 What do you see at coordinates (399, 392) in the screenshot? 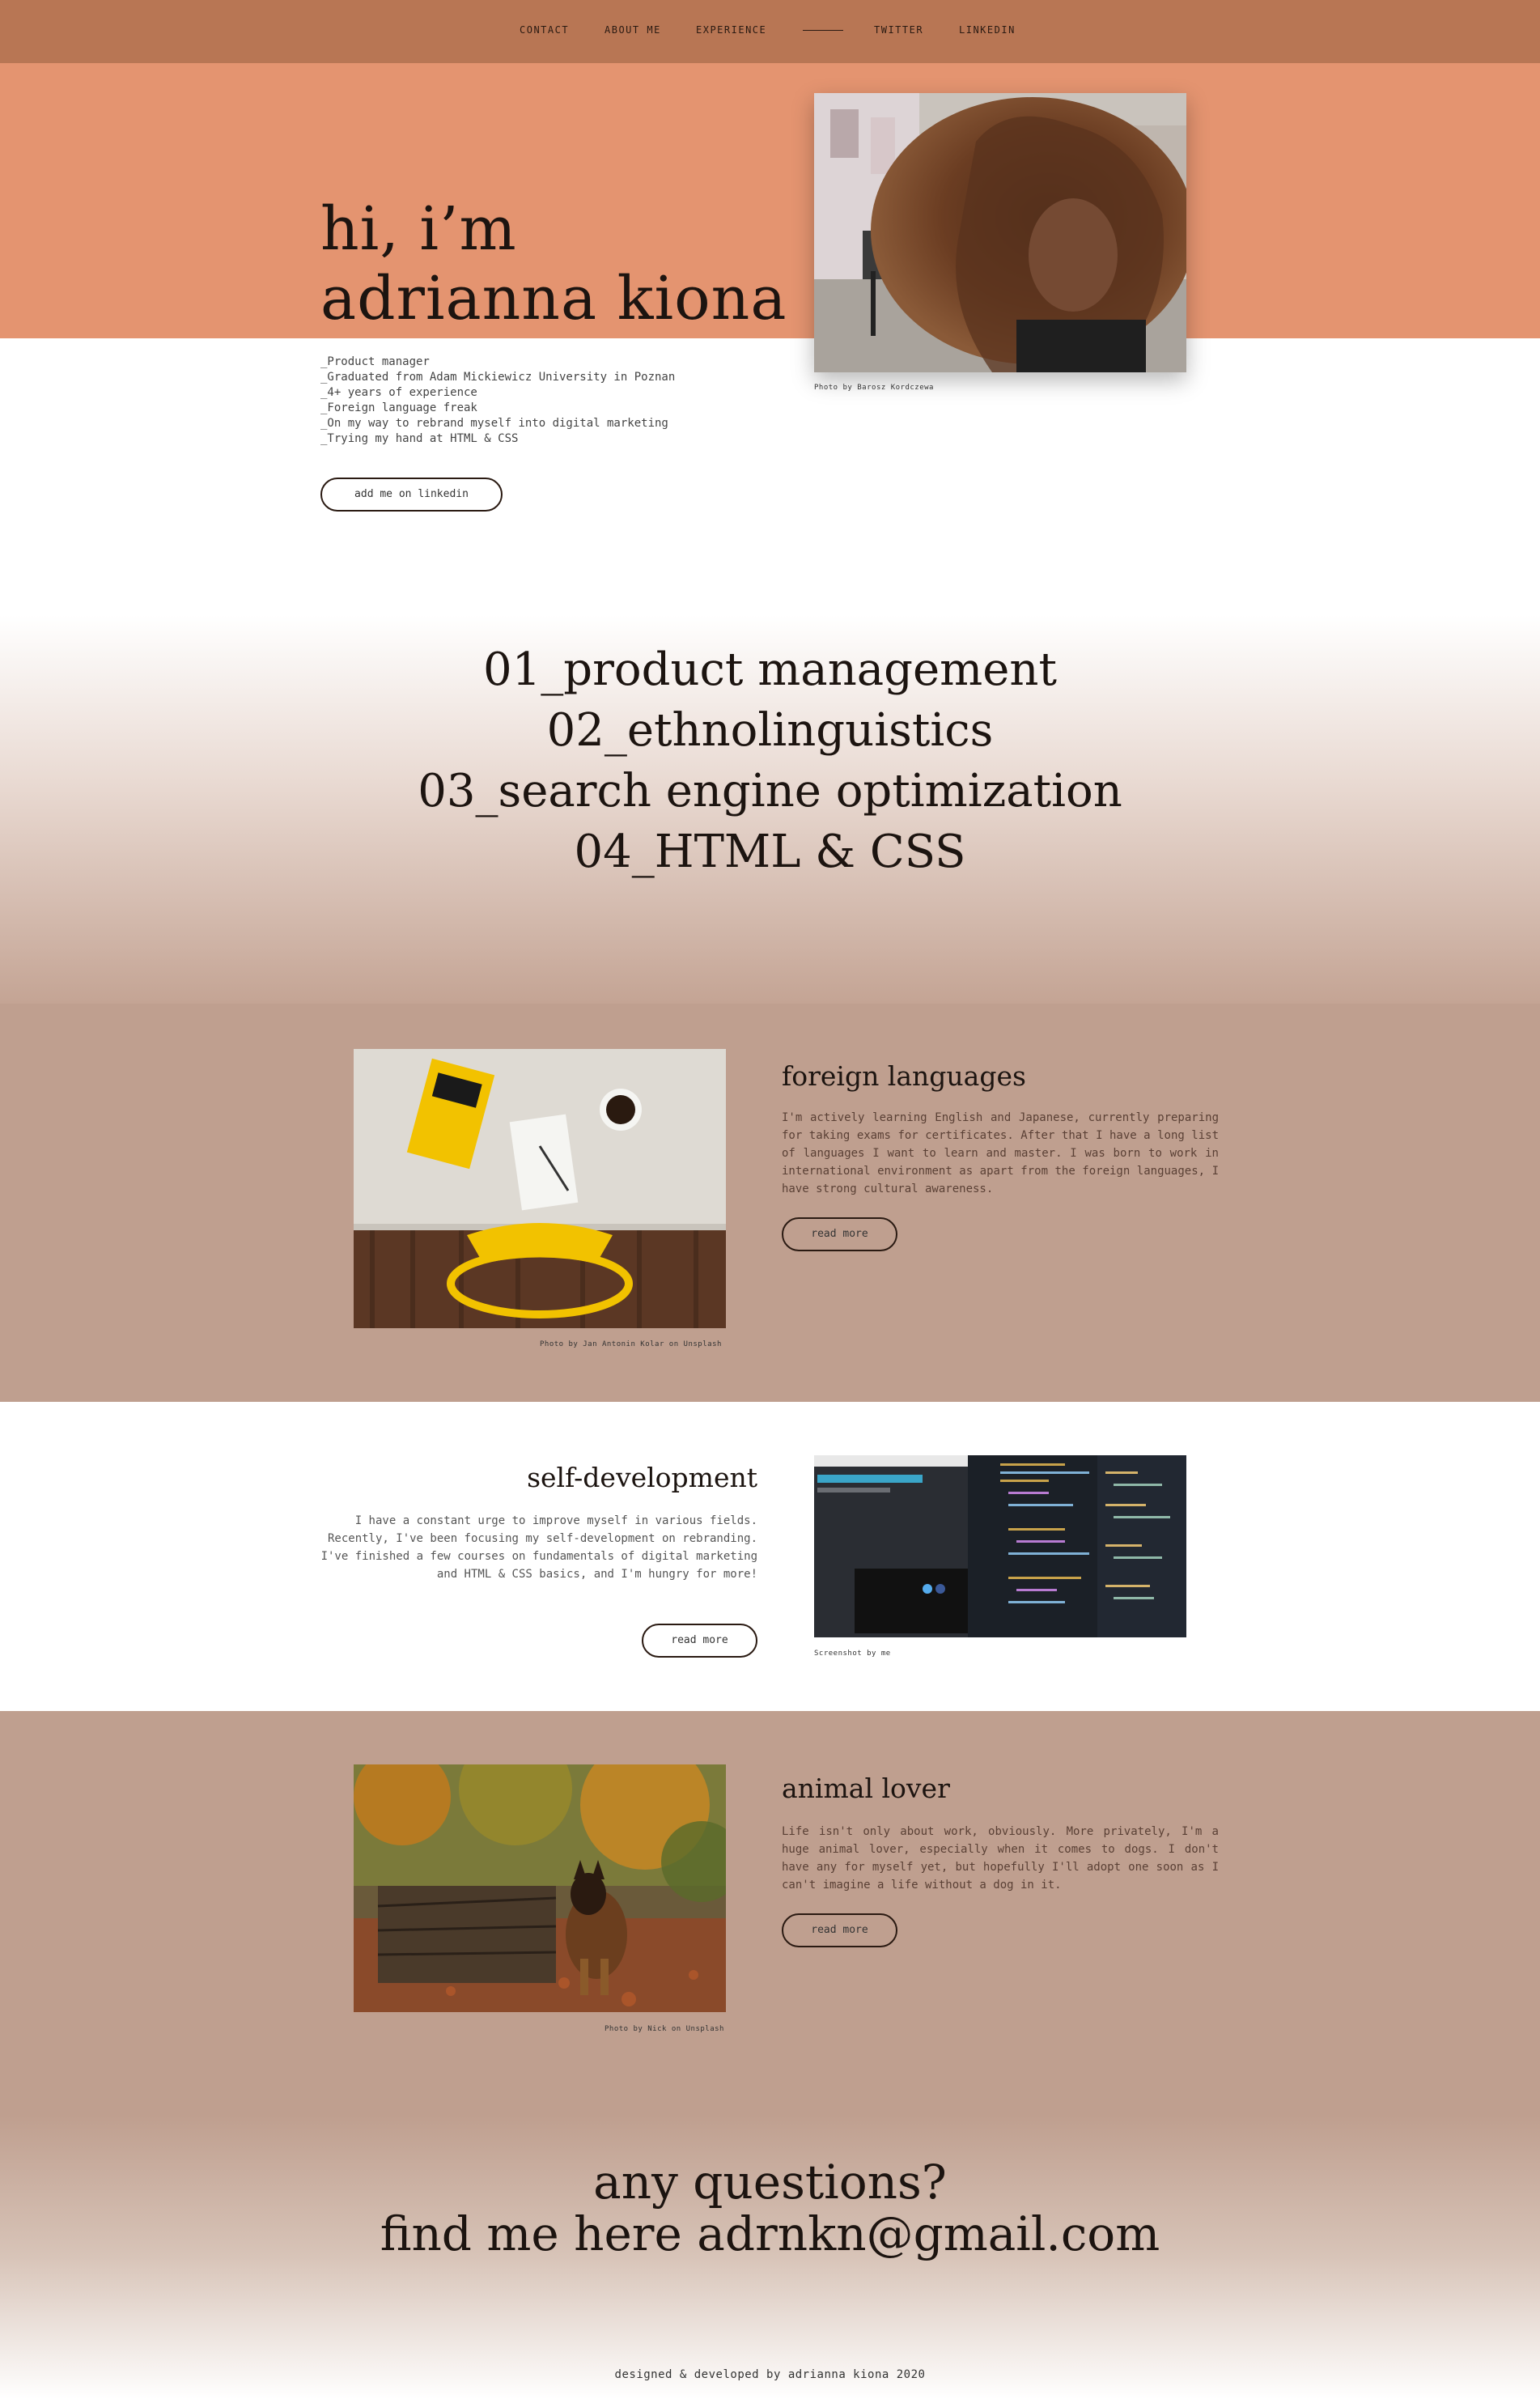
I see `bio-item: _4+ years of experience` at bounding box center [399, 392].